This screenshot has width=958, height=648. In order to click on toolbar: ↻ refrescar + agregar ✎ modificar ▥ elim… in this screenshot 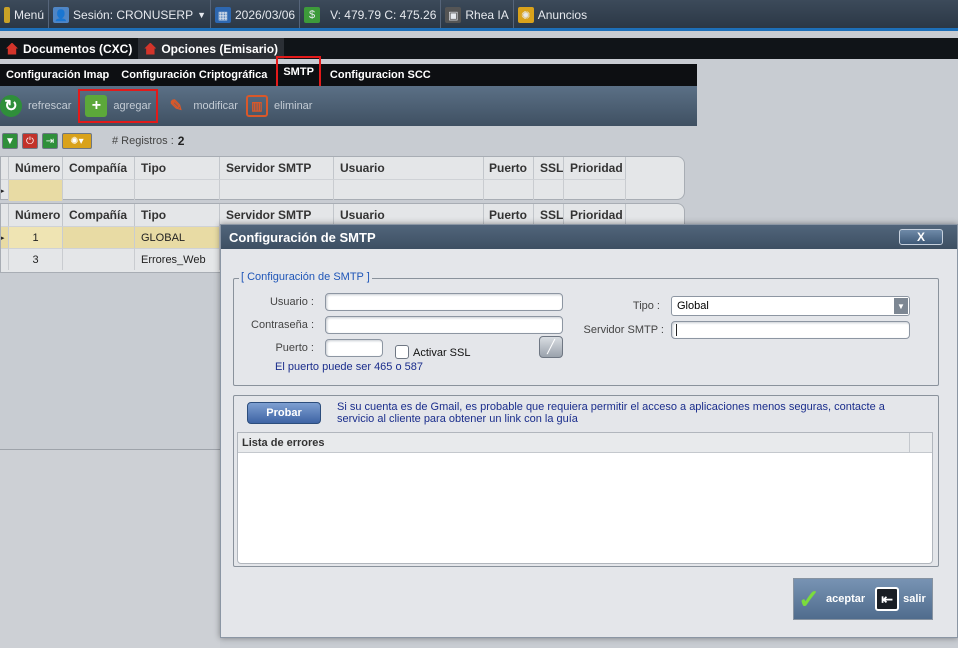, I will do `click(348, 106)`.